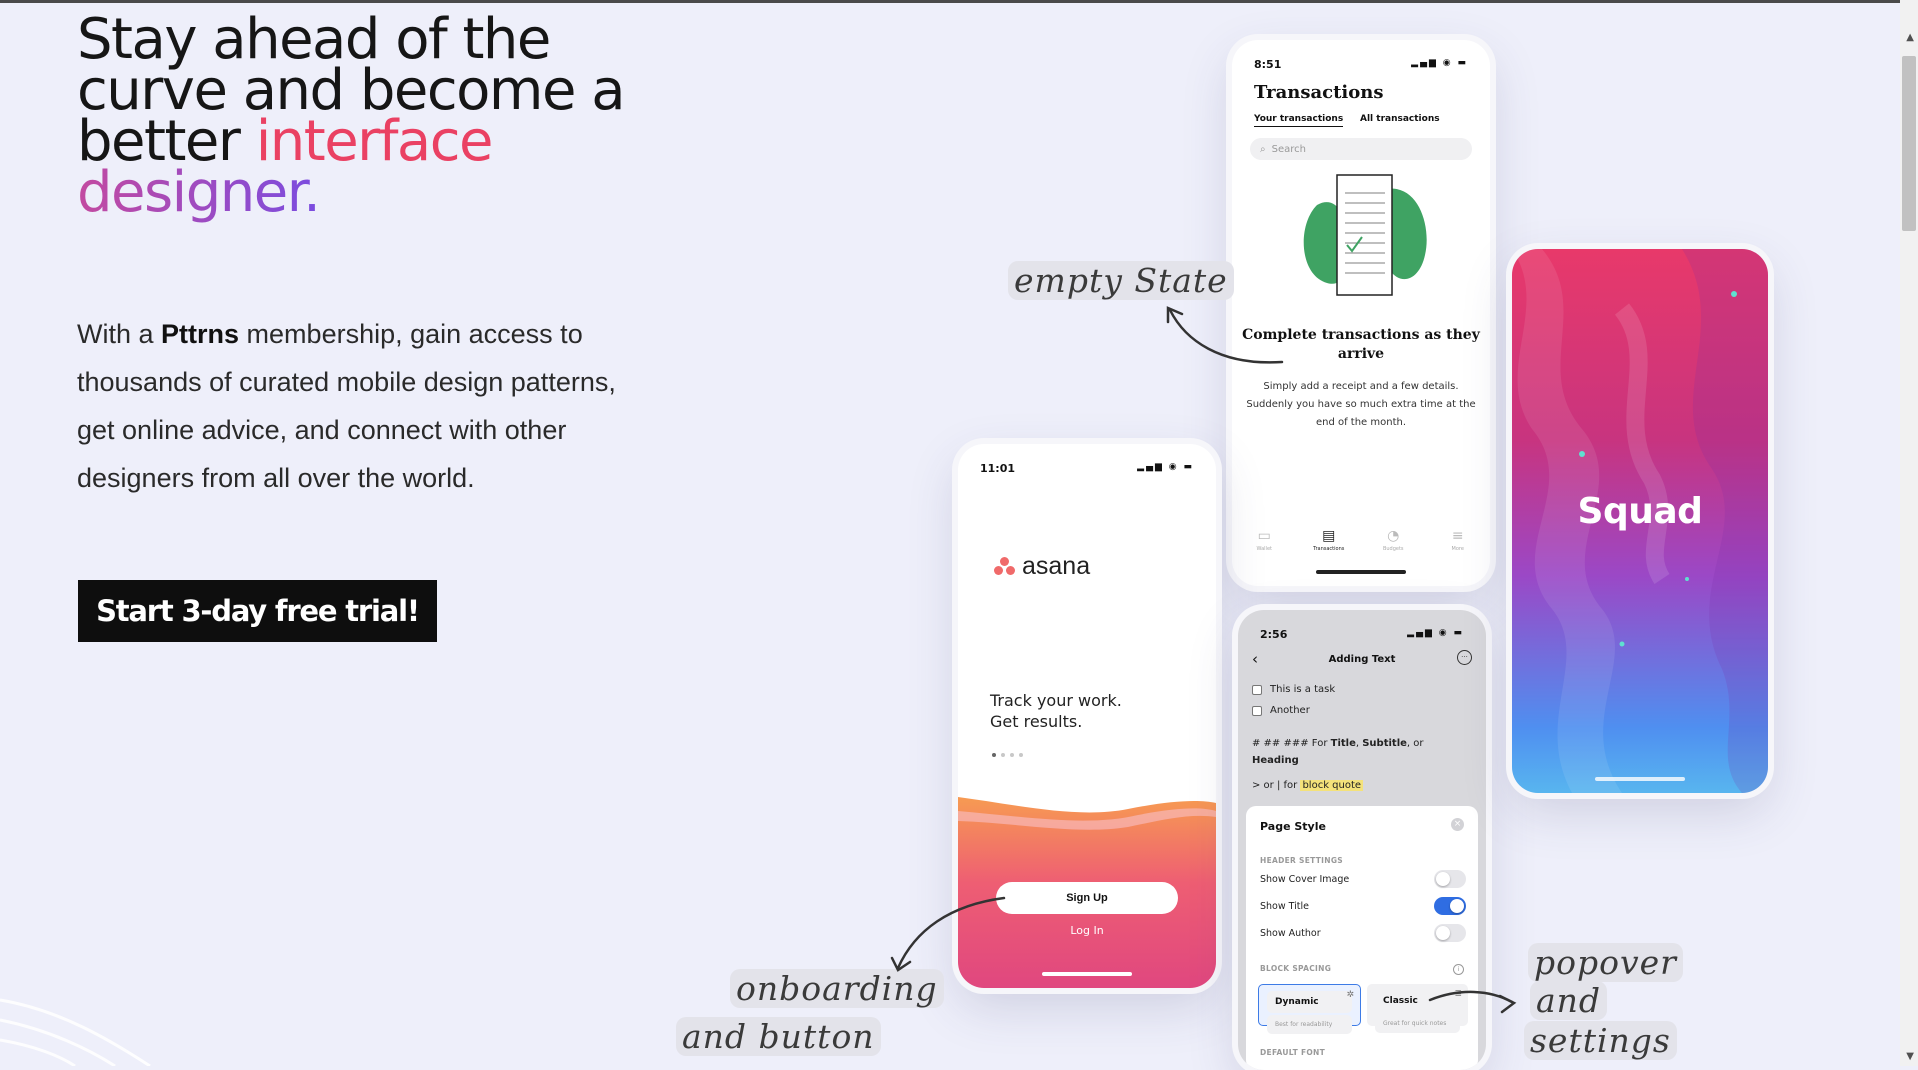 The image size is (1918, 1070). Describe the element at coordinates (199, 192) in the screenshot. I see `headline-accent2: designer.` at that location.